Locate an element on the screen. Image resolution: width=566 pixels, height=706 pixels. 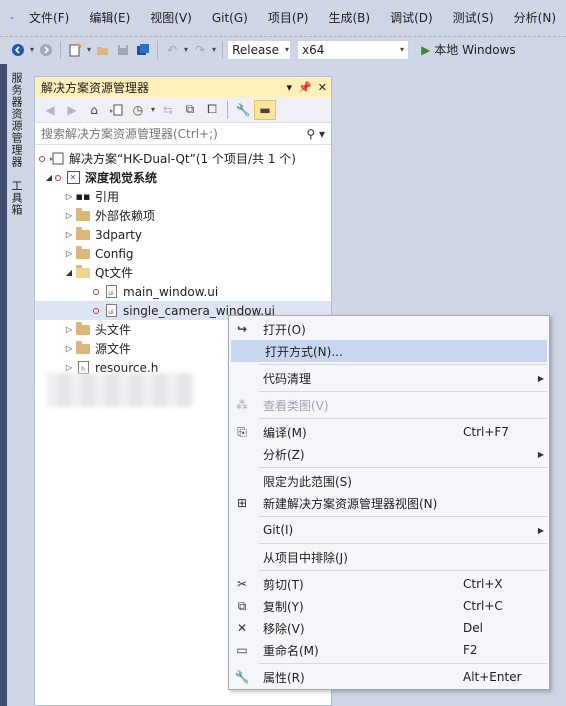
menu-build: 生成(B) is located at coordinates (349, 18).